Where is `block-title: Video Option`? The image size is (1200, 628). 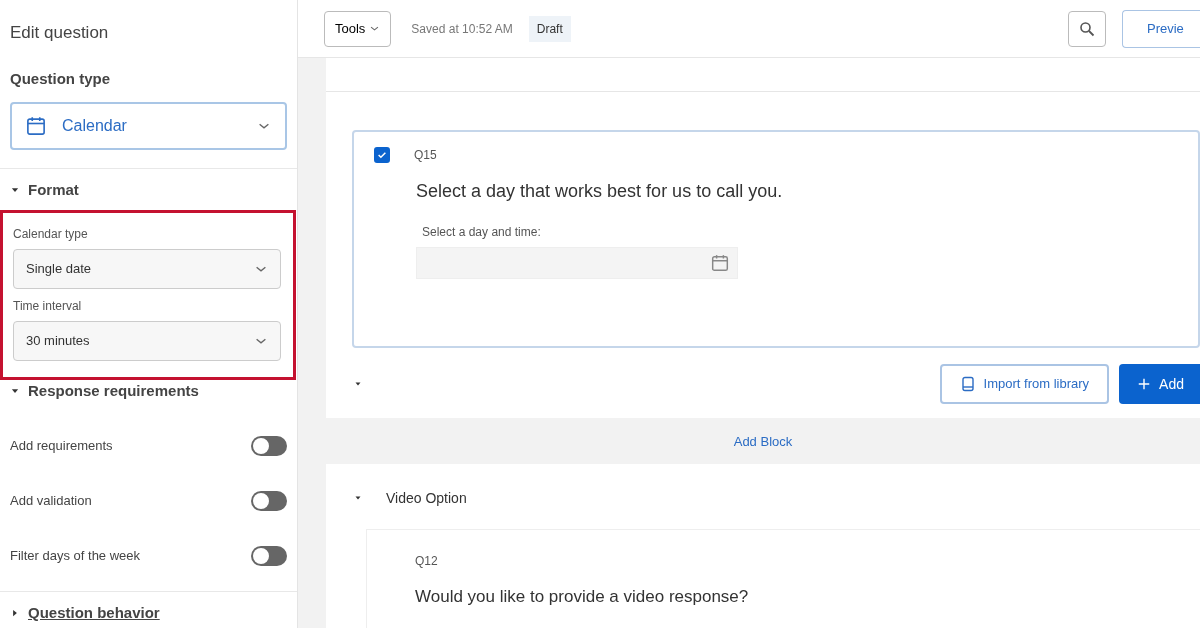 block-title: Video Option is located at coordinates (426, 498).